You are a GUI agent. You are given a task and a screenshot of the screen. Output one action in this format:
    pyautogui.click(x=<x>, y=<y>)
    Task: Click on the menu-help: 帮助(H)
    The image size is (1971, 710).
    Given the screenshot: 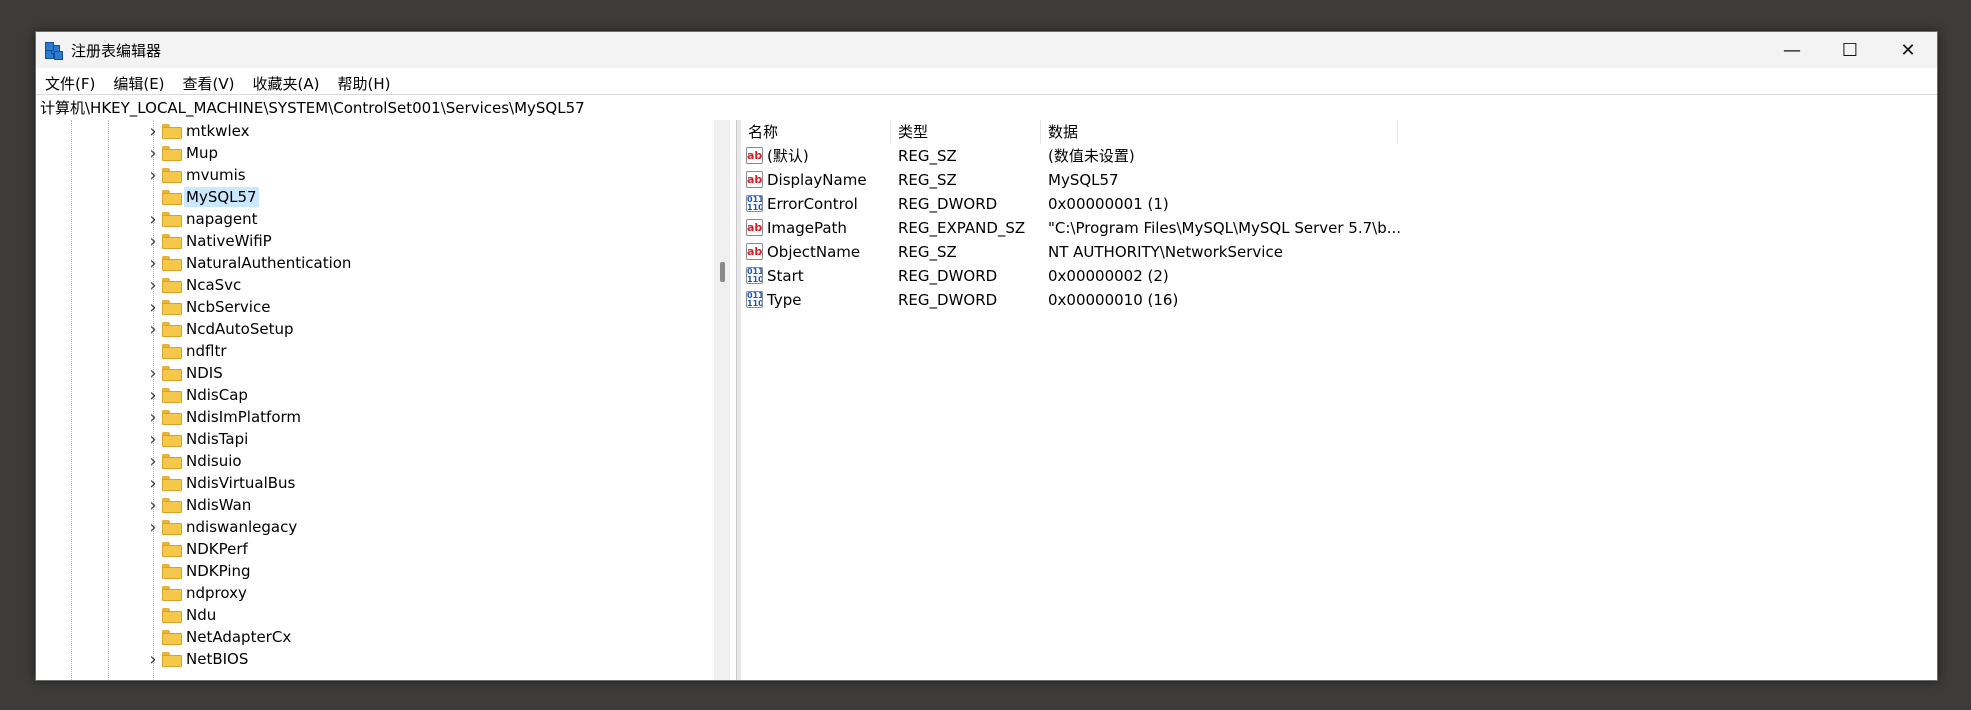 What is the action you would take?
    pyautogui.click(x=363, y=83)
    